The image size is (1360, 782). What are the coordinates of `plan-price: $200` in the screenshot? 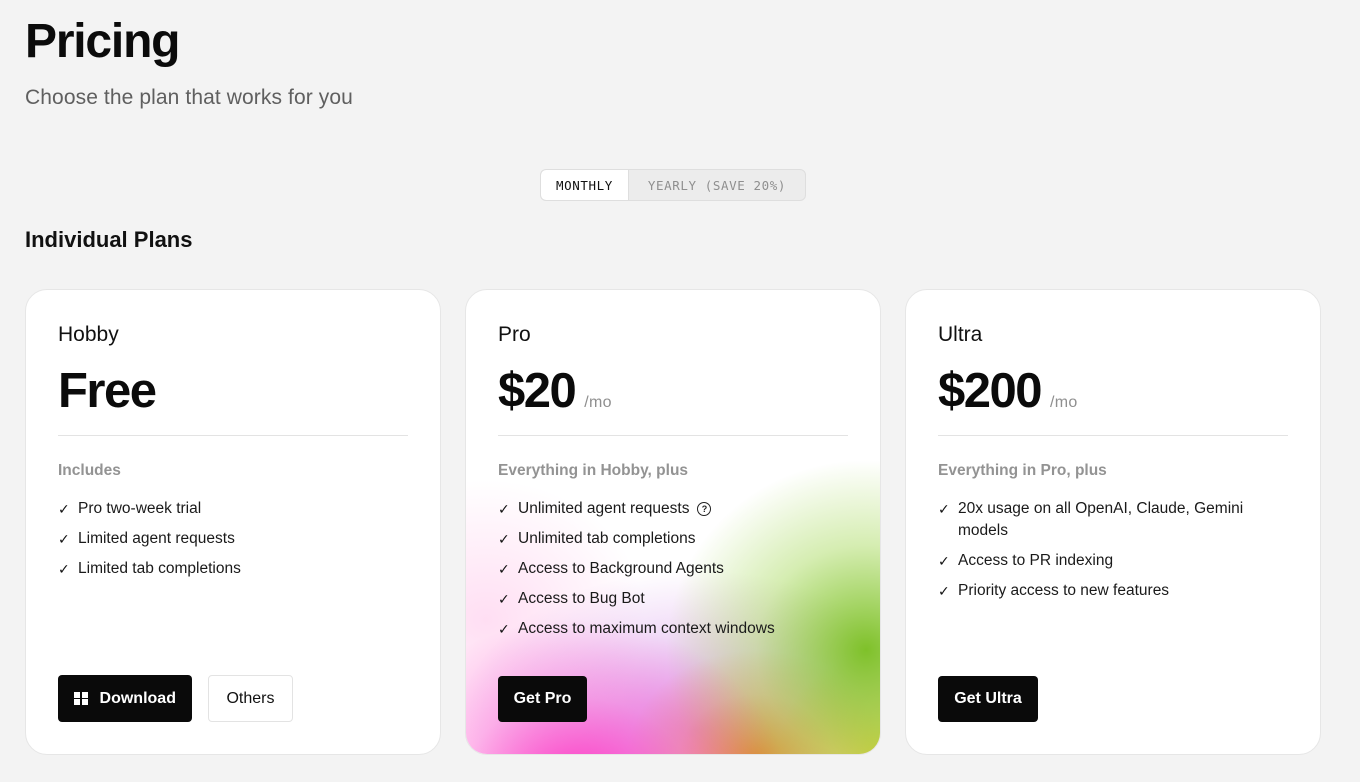 It's located at (990, 391).